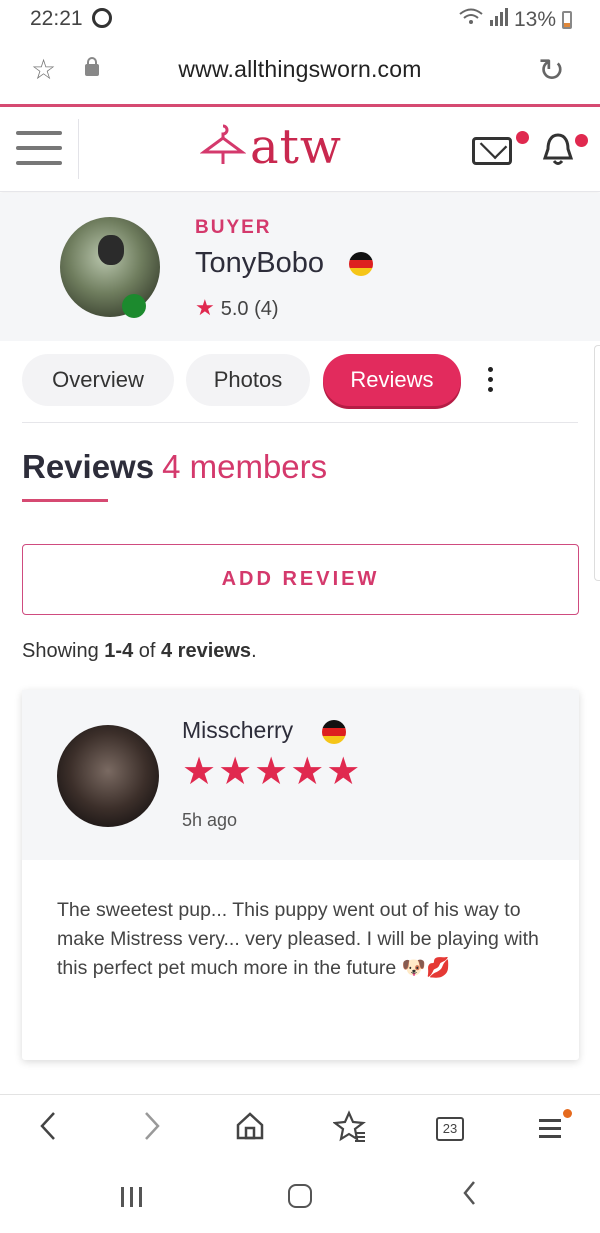 The width and height of the screenshot is (600, 1233). I want to click on tabs-divider, so click(300, 422).